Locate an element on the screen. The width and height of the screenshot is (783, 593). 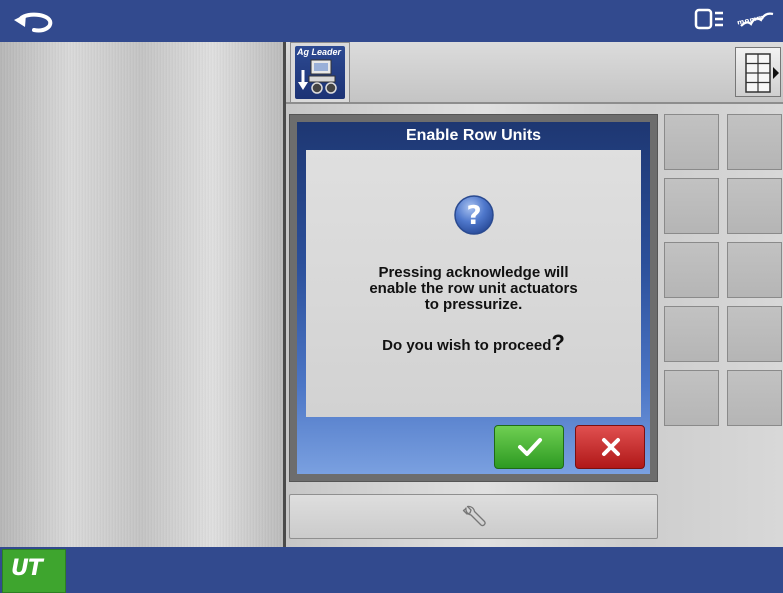
message-line: enable the row unit actuators is located at coordinates (473, 288).